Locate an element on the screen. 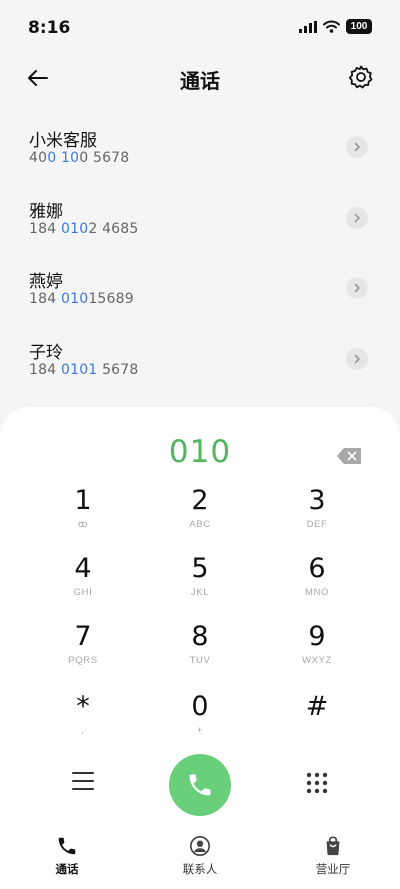  key-letters: WXYZ is located at coordinates (317, 660).